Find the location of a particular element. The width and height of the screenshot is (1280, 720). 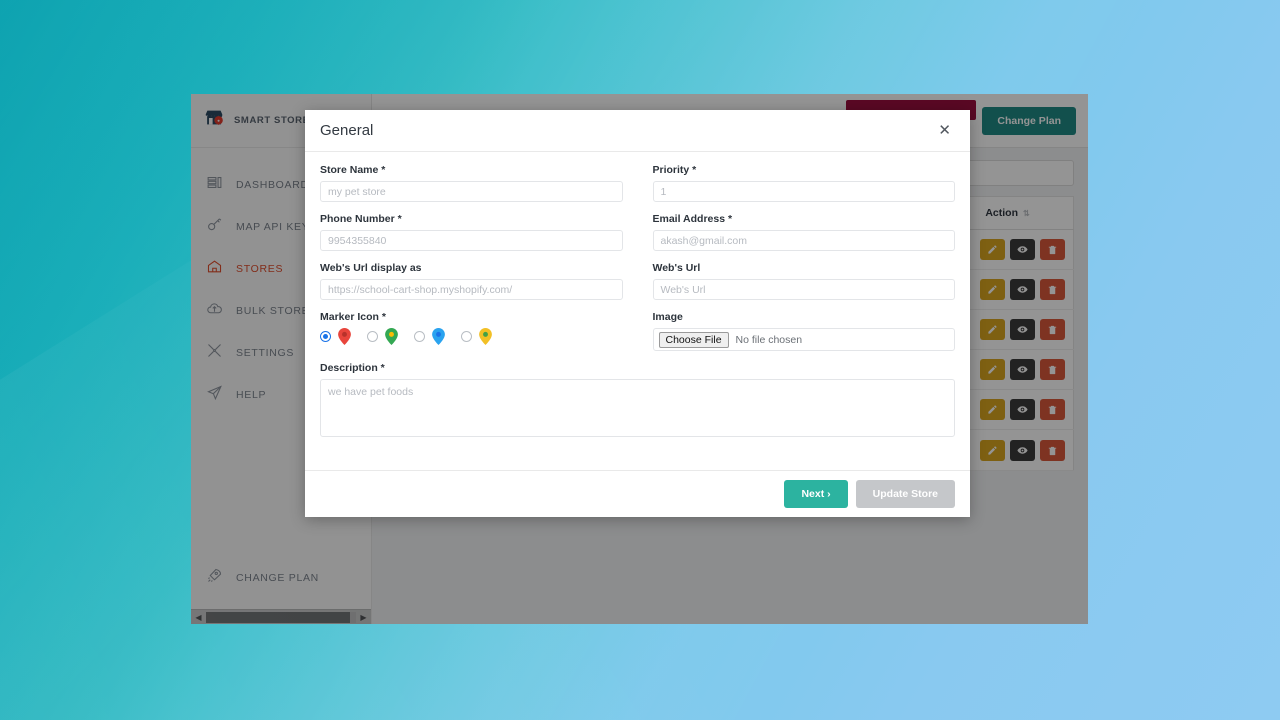

email-address-input: akash@gmail.com is located at coordinates (803, 240).